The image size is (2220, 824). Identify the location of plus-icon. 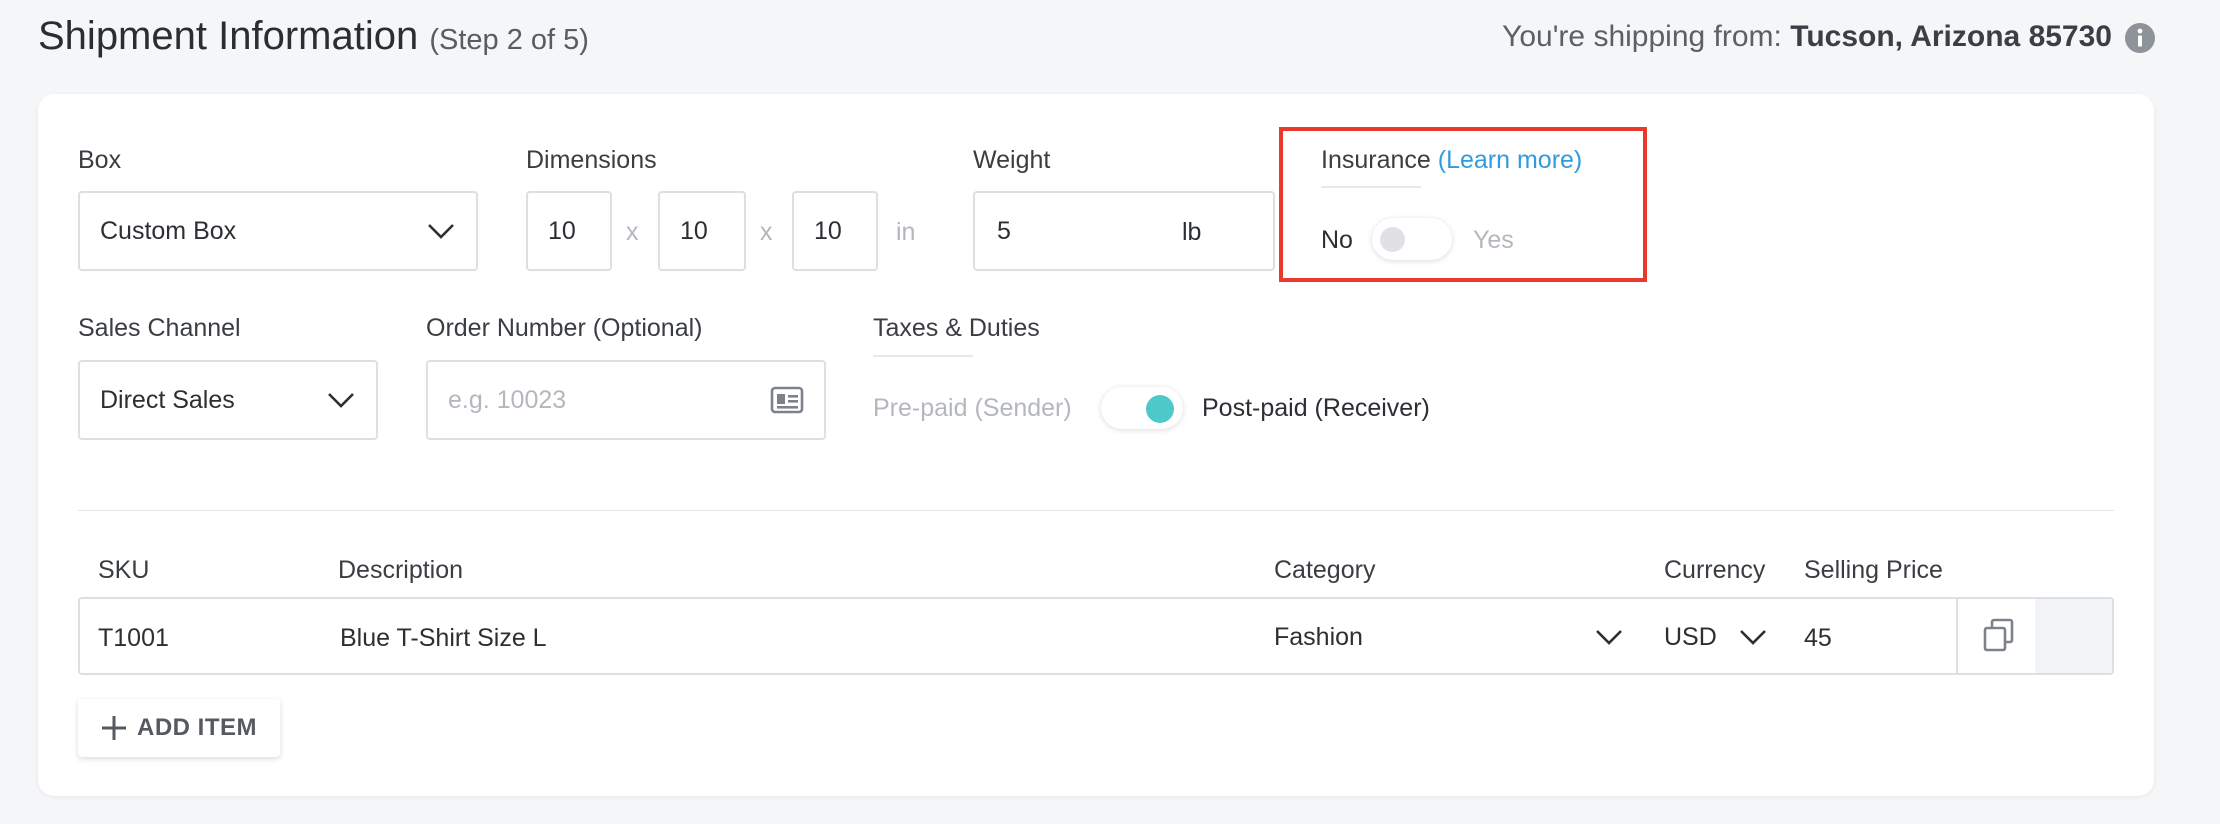
(114, 728).